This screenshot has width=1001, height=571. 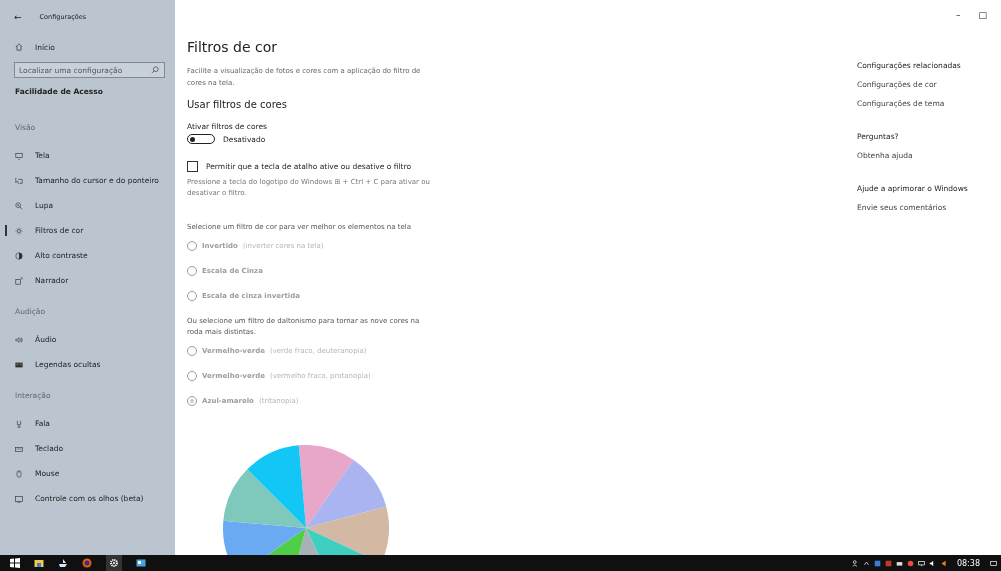 I want to click on notification-icon, so click(x=993, y=563).